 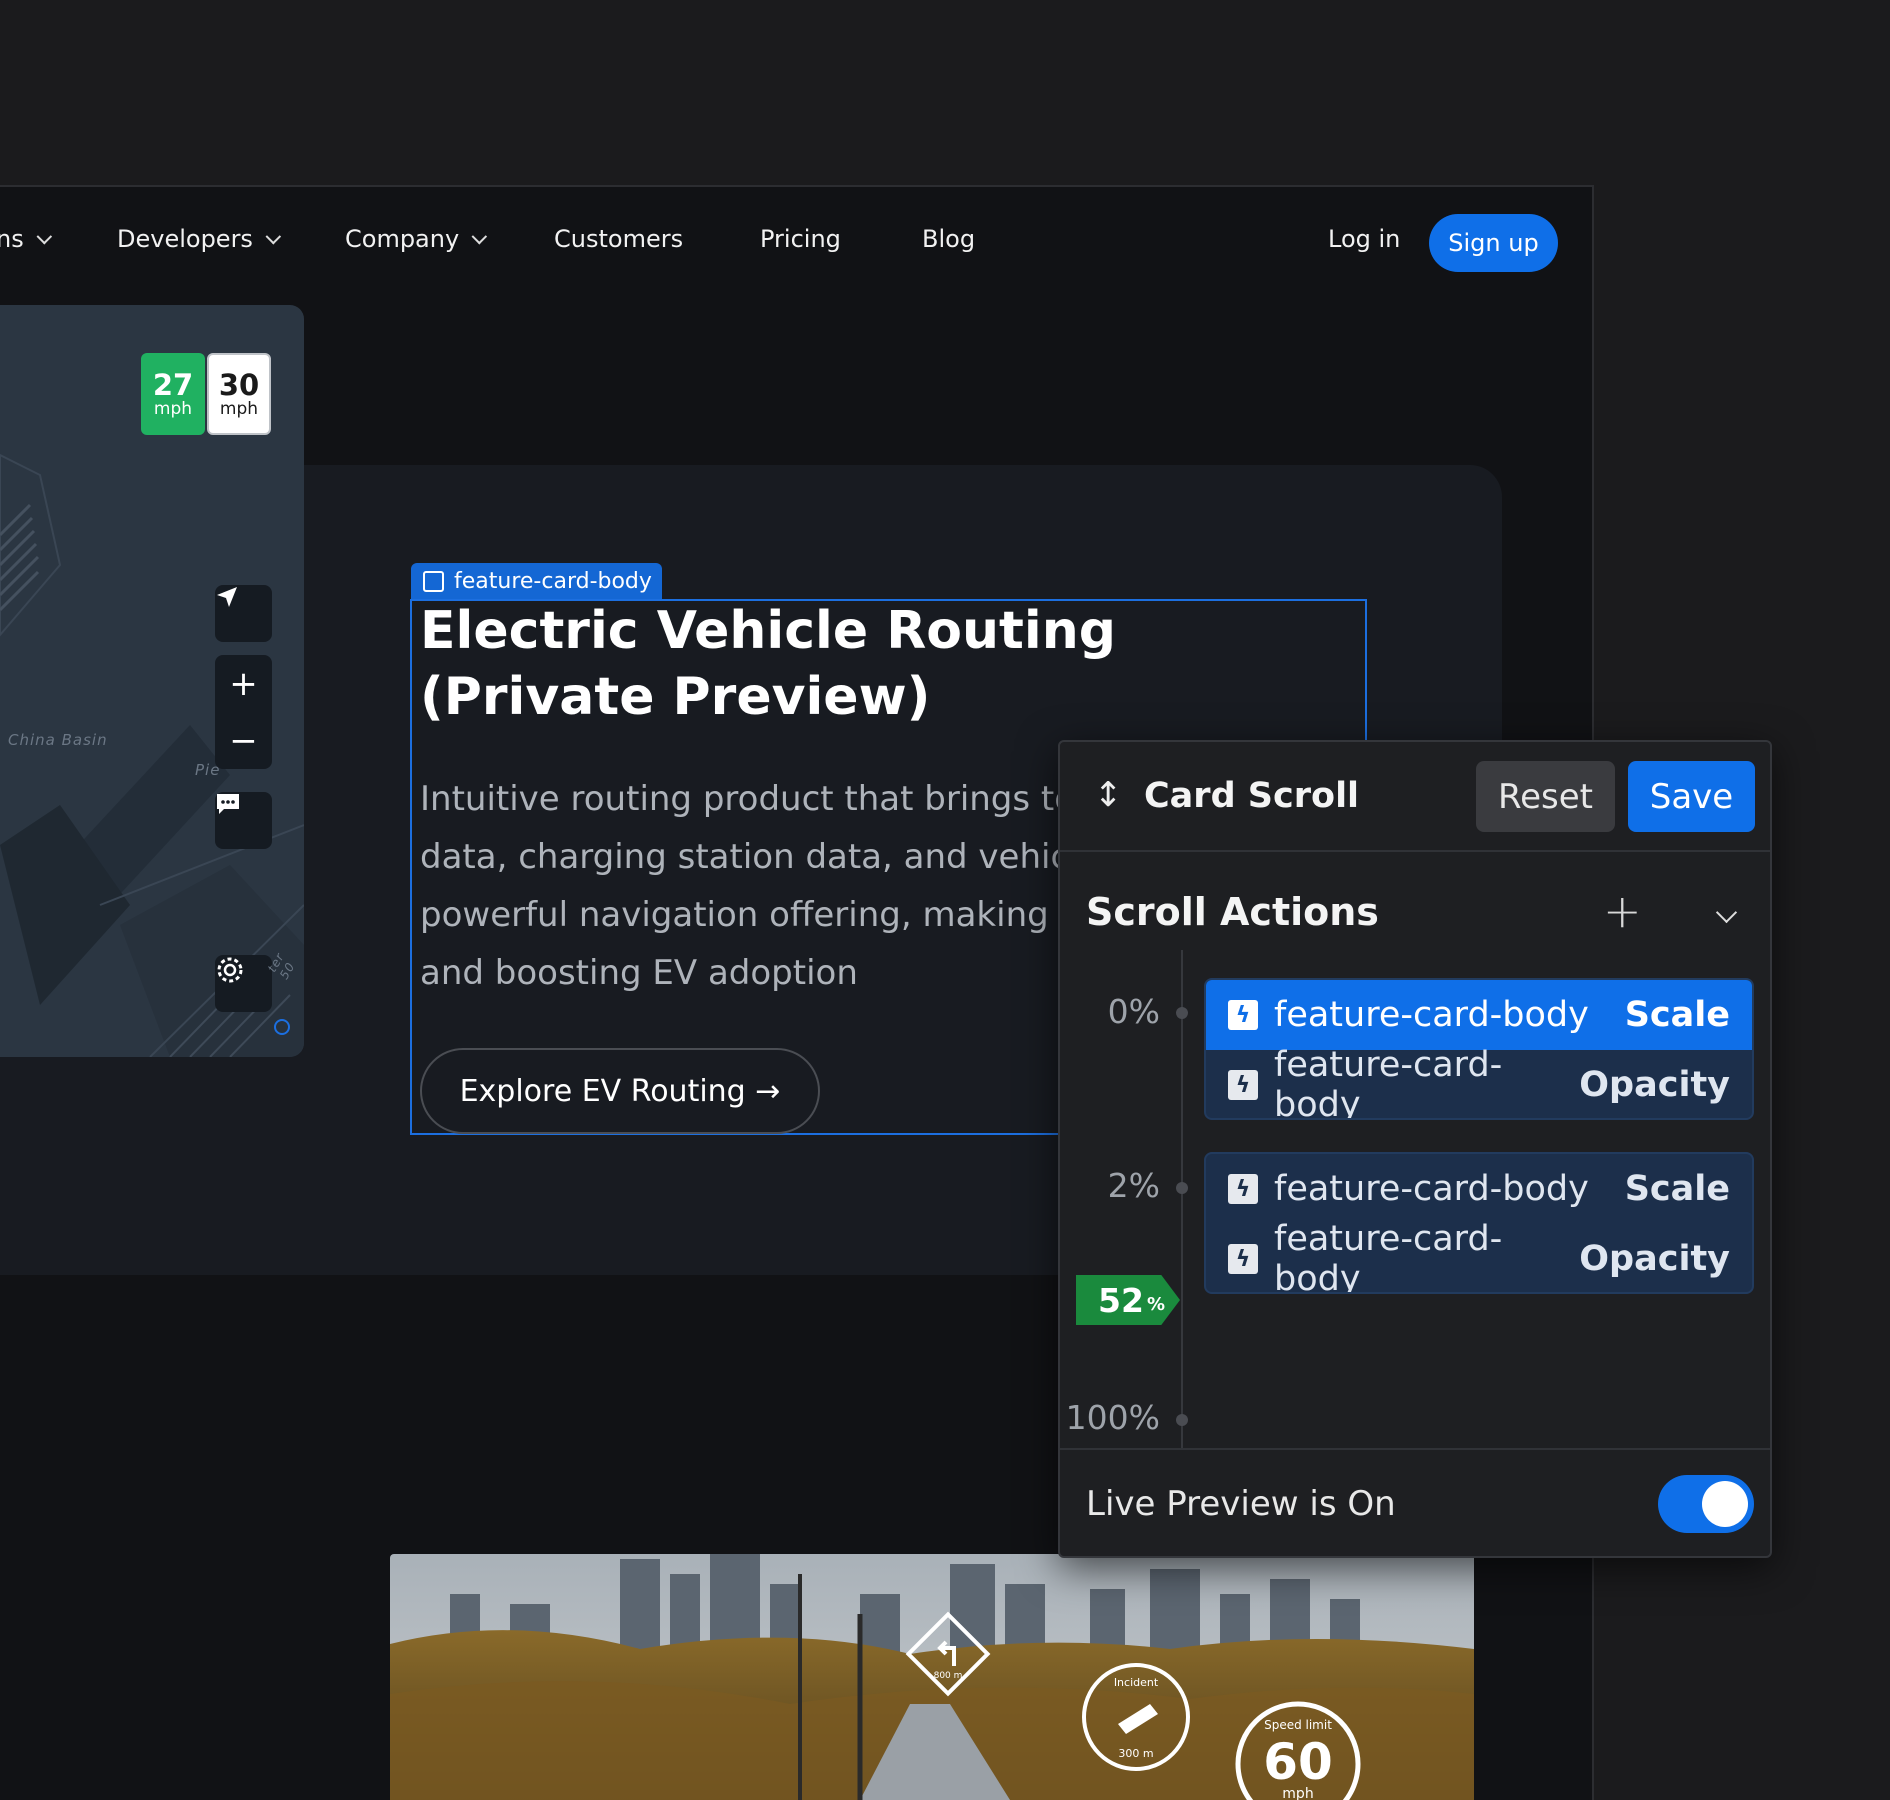 What do you see at coordinates (1108, 795) in the screenshot?
I see `vertical-arrows-icon: ↕` at bounding box center [1108, 795].